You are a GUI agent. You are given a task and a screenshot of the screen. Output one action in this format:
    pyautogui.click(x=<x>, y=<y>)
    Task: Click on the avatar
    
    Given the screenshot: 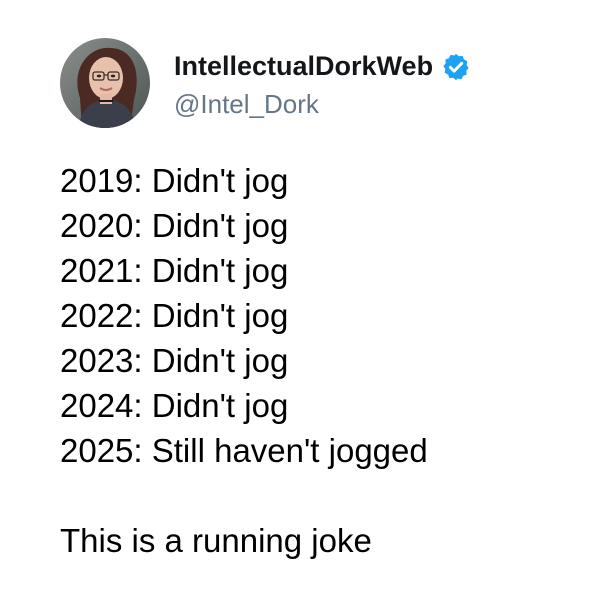 What is the action you would take?
    pyautogui.click(x=105, y=83)
    